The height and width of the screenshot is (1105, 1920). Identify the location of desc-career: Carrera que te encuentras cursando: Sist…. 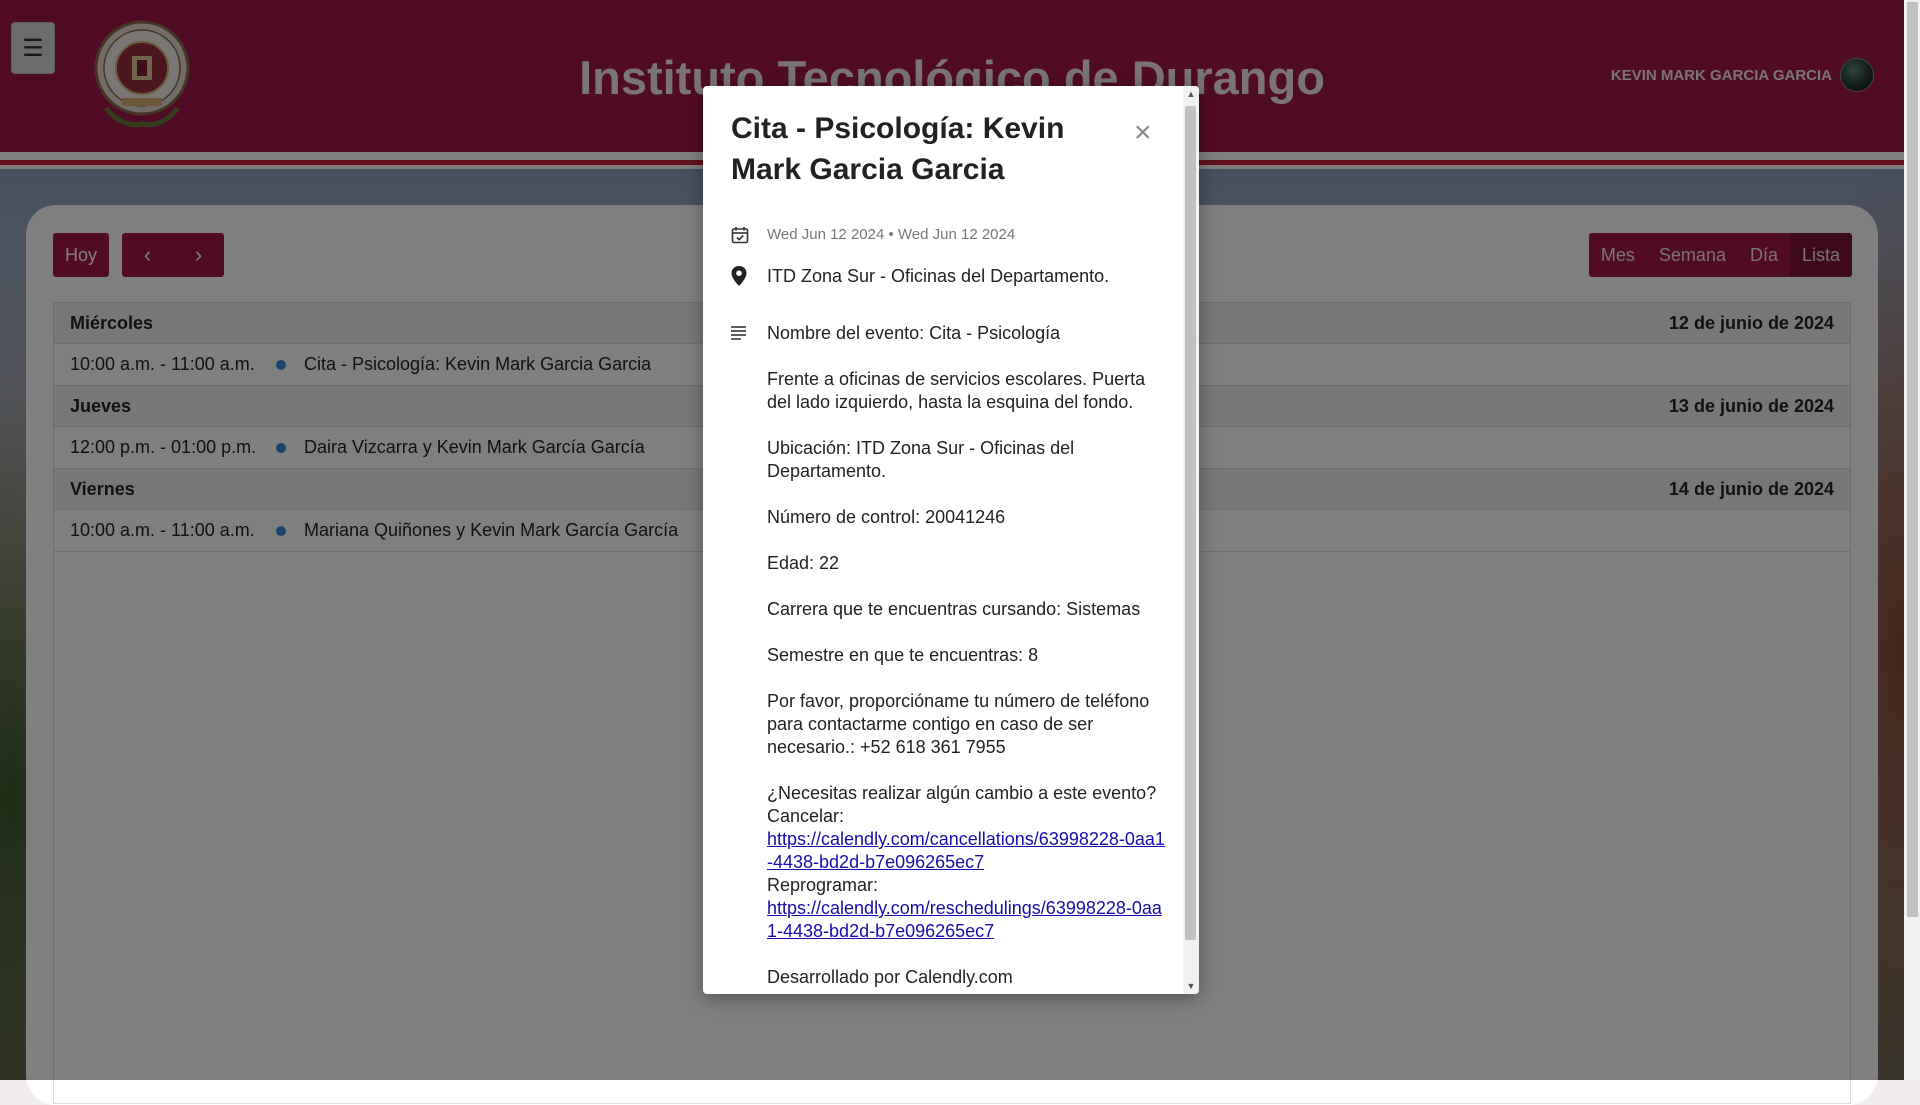
(954, 609).